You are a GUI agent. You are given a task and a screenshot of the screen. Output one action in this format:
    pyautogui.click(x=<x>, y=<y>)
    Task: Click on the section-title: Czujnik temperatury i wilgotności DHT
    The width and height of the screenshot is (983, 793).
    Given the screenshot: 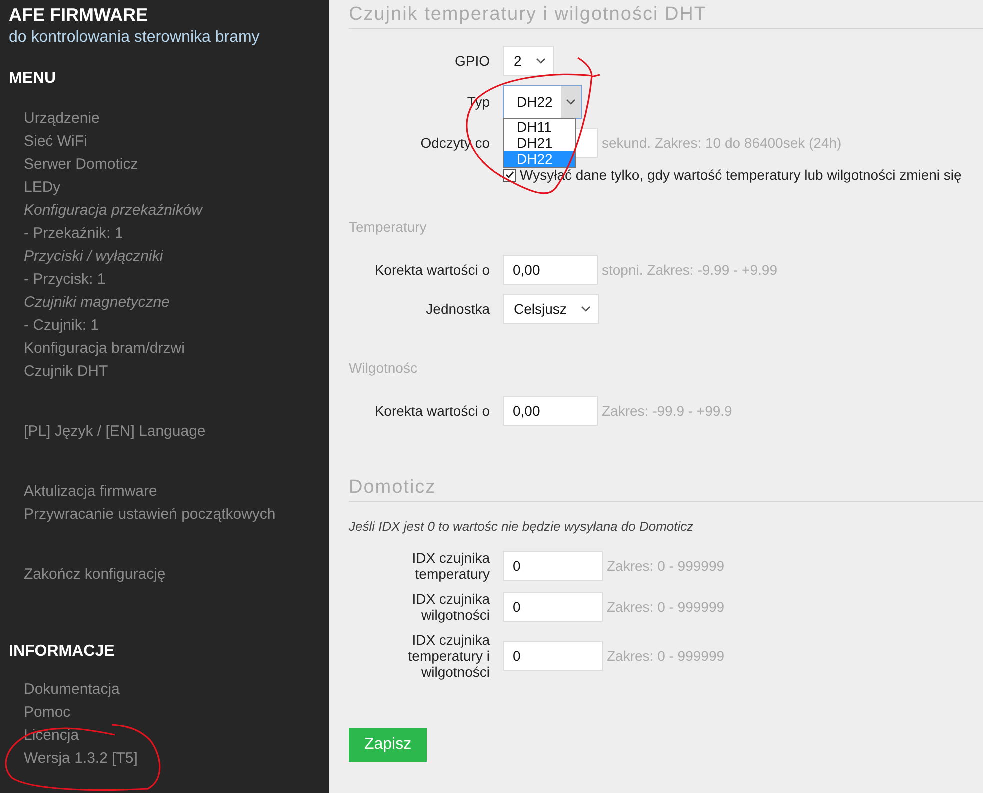 What is the action you would take?
    pyautogui.click(x=666, y=16)
    